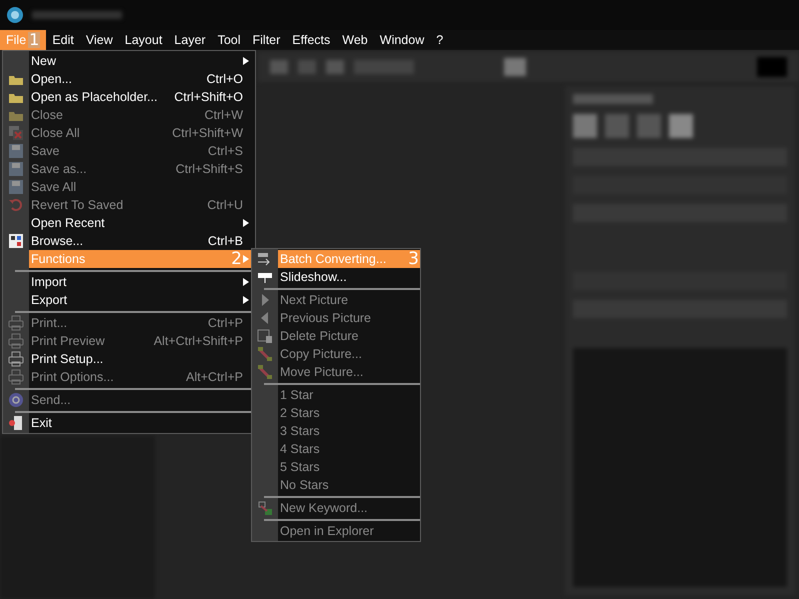 This screenshot has height=599, width=799. Describe the element at coordinates (143, 40) in the screenshot. I see `menu-bar-item: Layout` at that location.